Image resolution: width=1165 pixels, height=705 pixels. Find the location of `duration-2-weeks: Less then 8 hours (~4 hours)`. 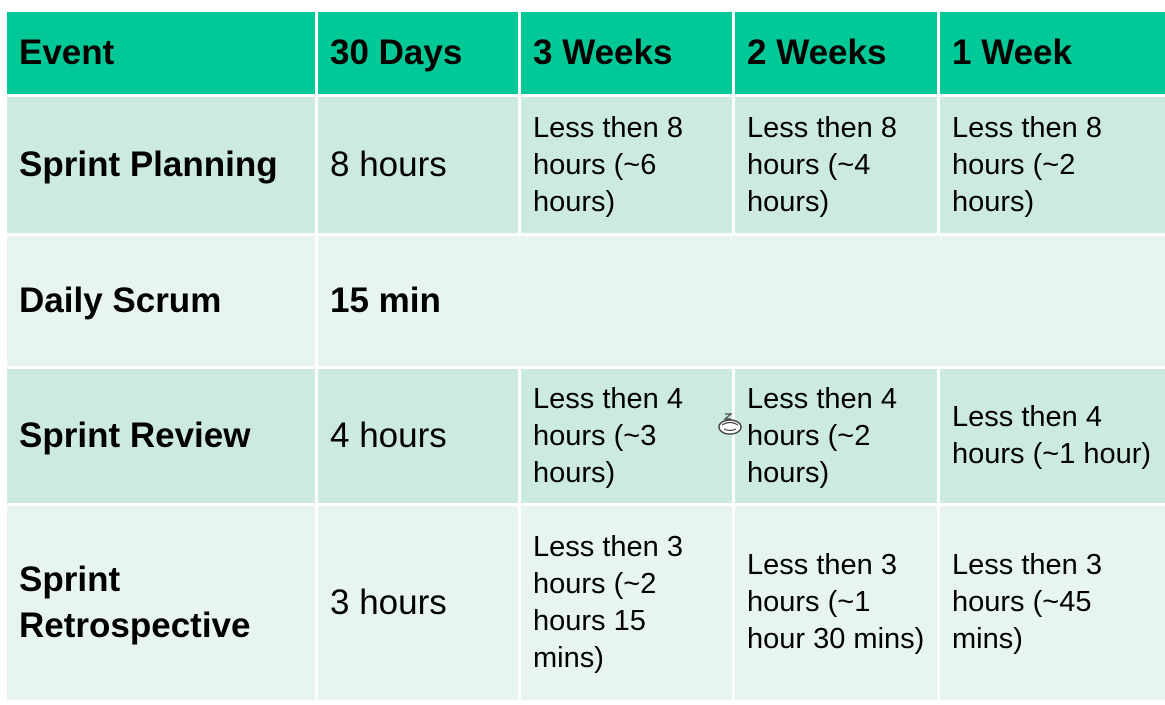

duration-2-weeks: Less then 8 hours (~4 hours) is located at coordinates (836, 165).